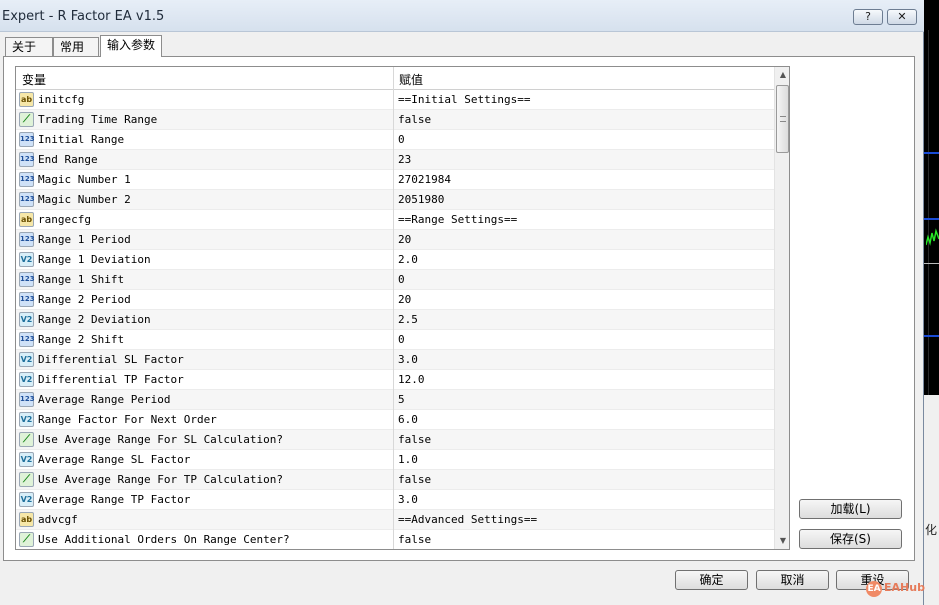 This screenshot has width=939, height=605. I want to click on watermark-text: EAHub, so click(904, 587).